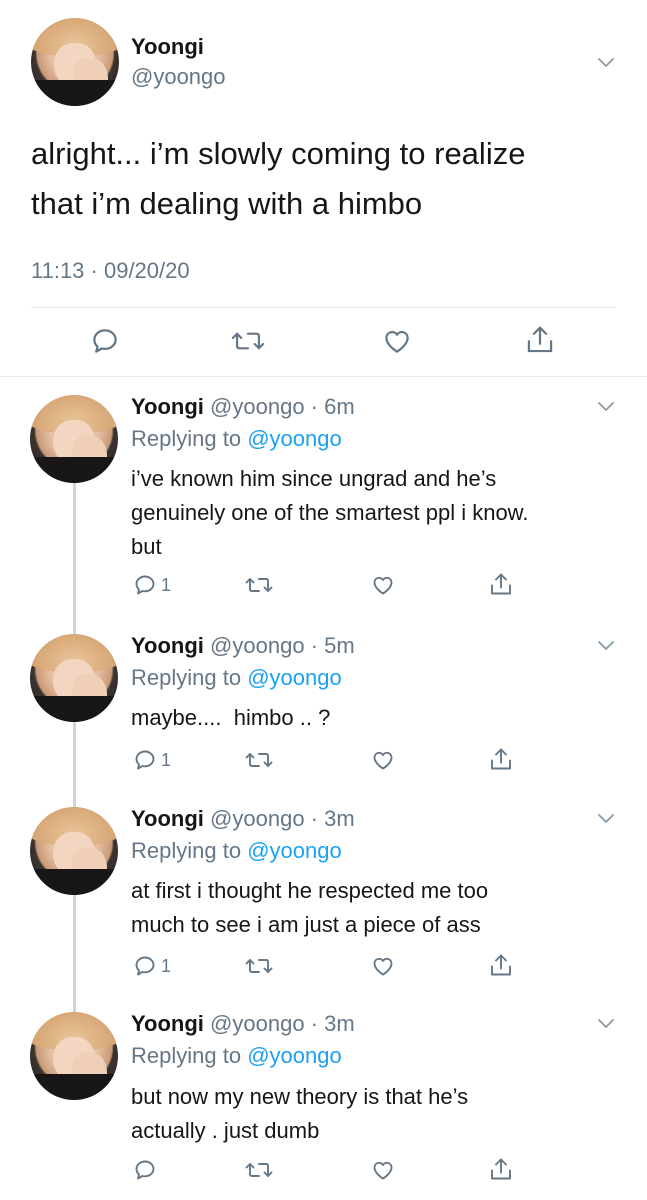 The width and height of the screenshot is (647, 1200). What do you see at coordinates (314, 478) in the screenshot?
I see `reply-text-line: i’ve known him since ungrad and he’s` at bounding box center [314, 478].